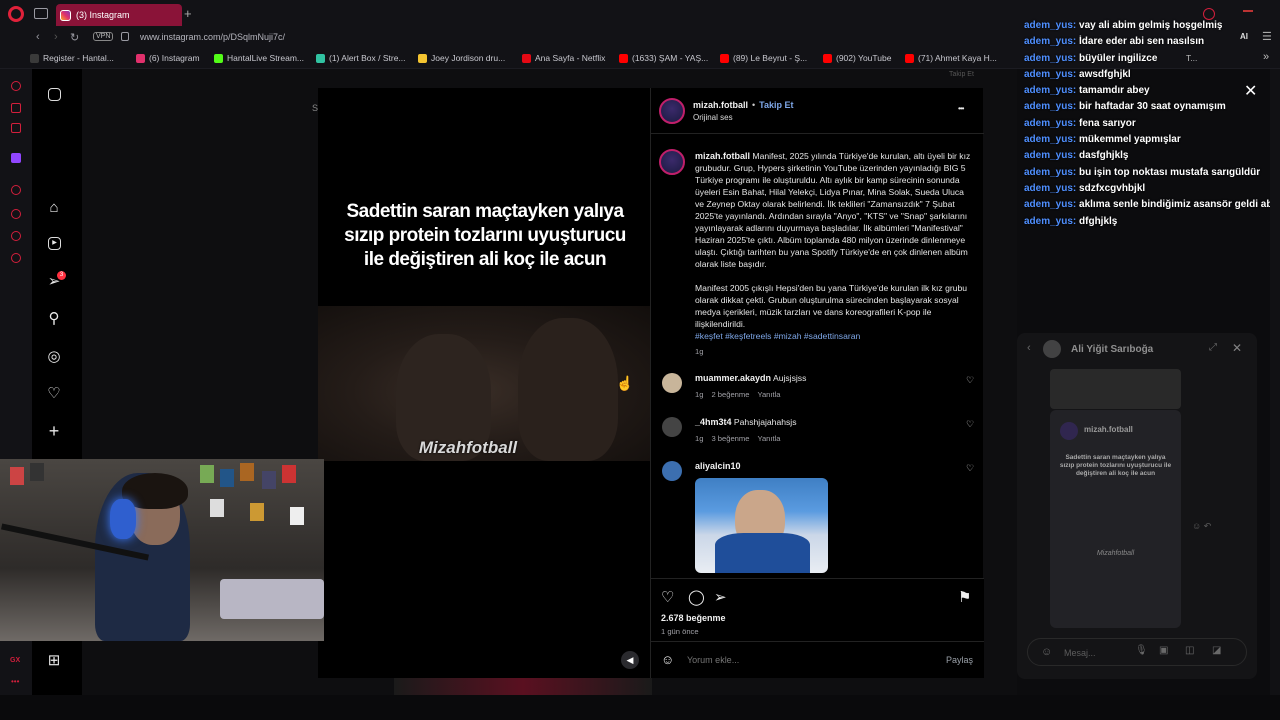 This screenshot has width=1280, height=720. Describe the element at coordinates (16, 128) in the screenshot. I see `sidebar-news-icon` at that location.